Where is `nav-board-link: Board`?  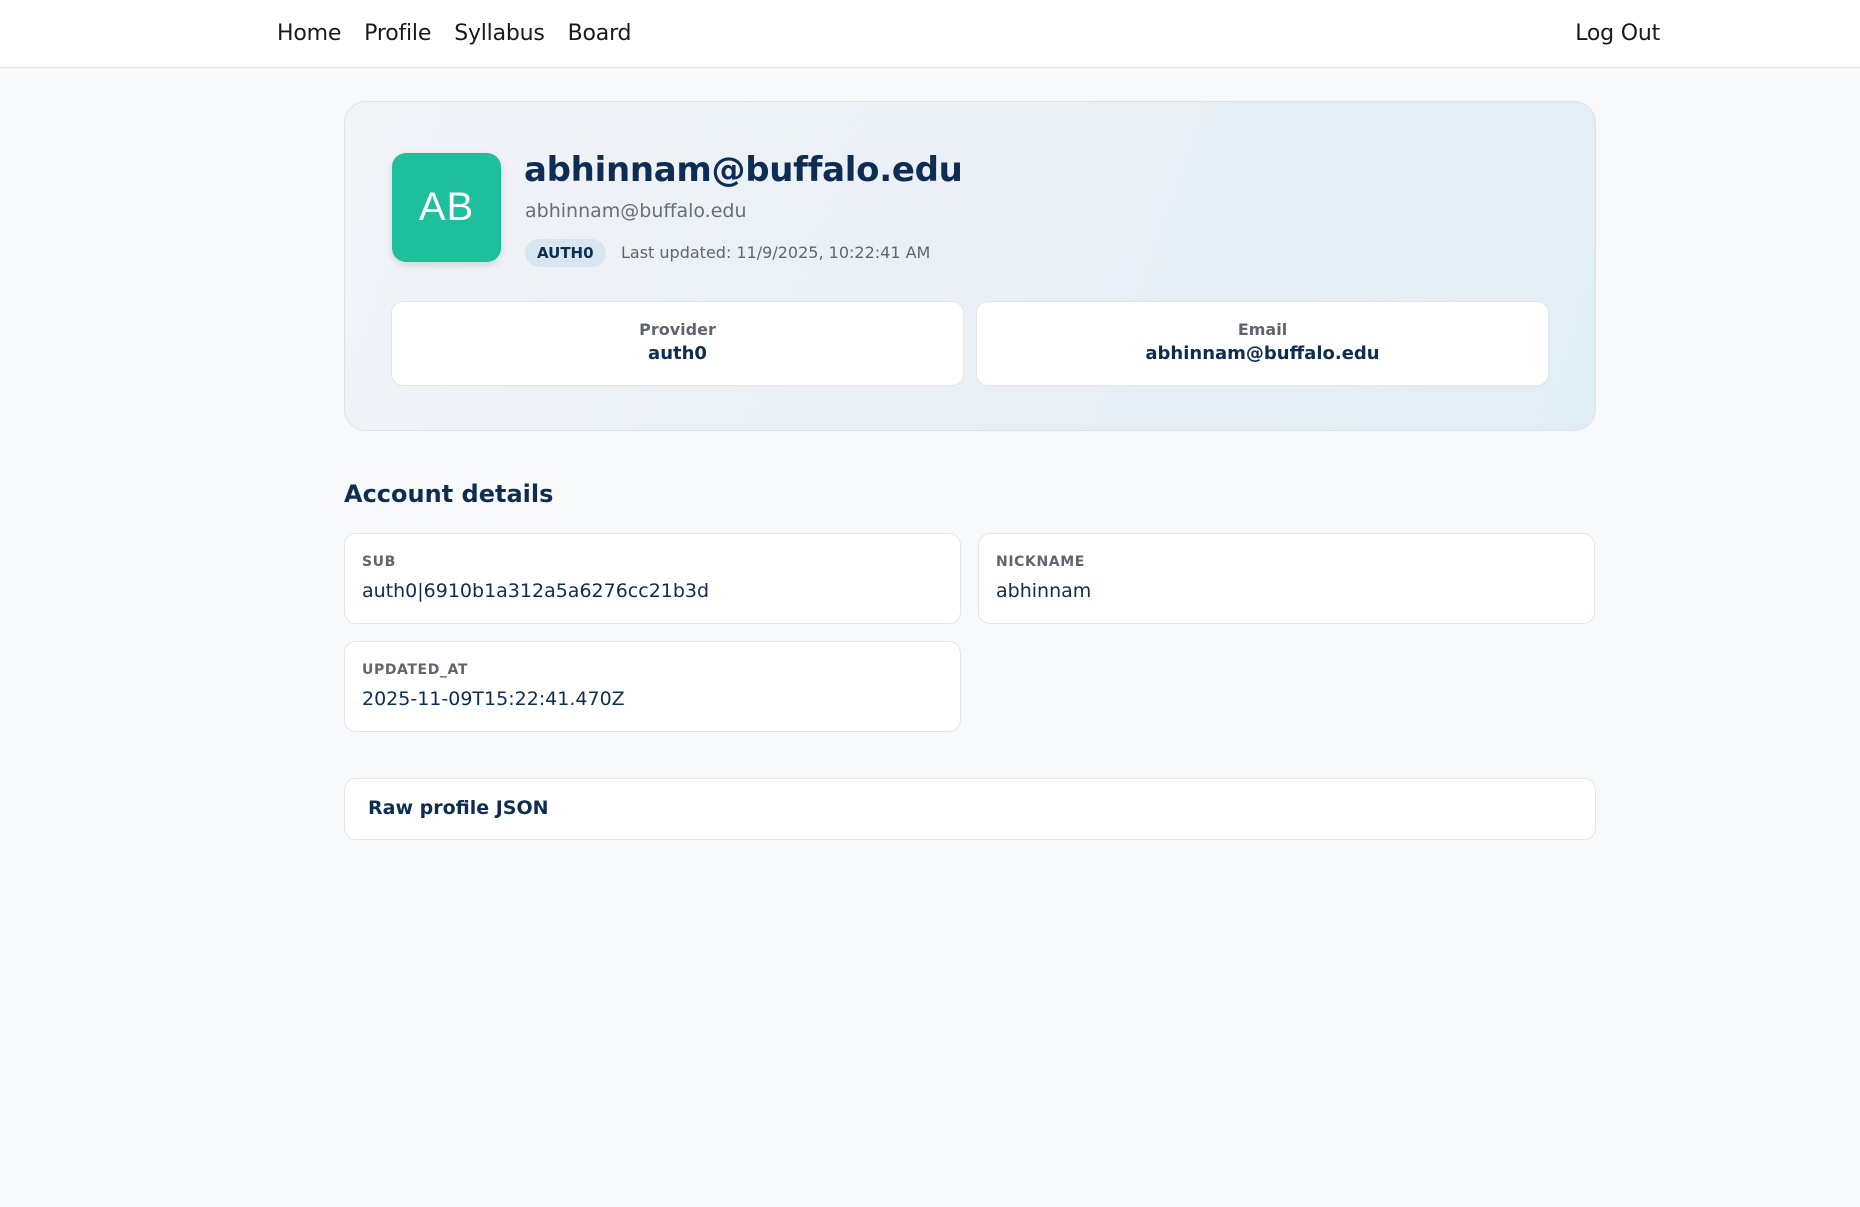 nav-board-link: Board is located at coordinates (600, 33).